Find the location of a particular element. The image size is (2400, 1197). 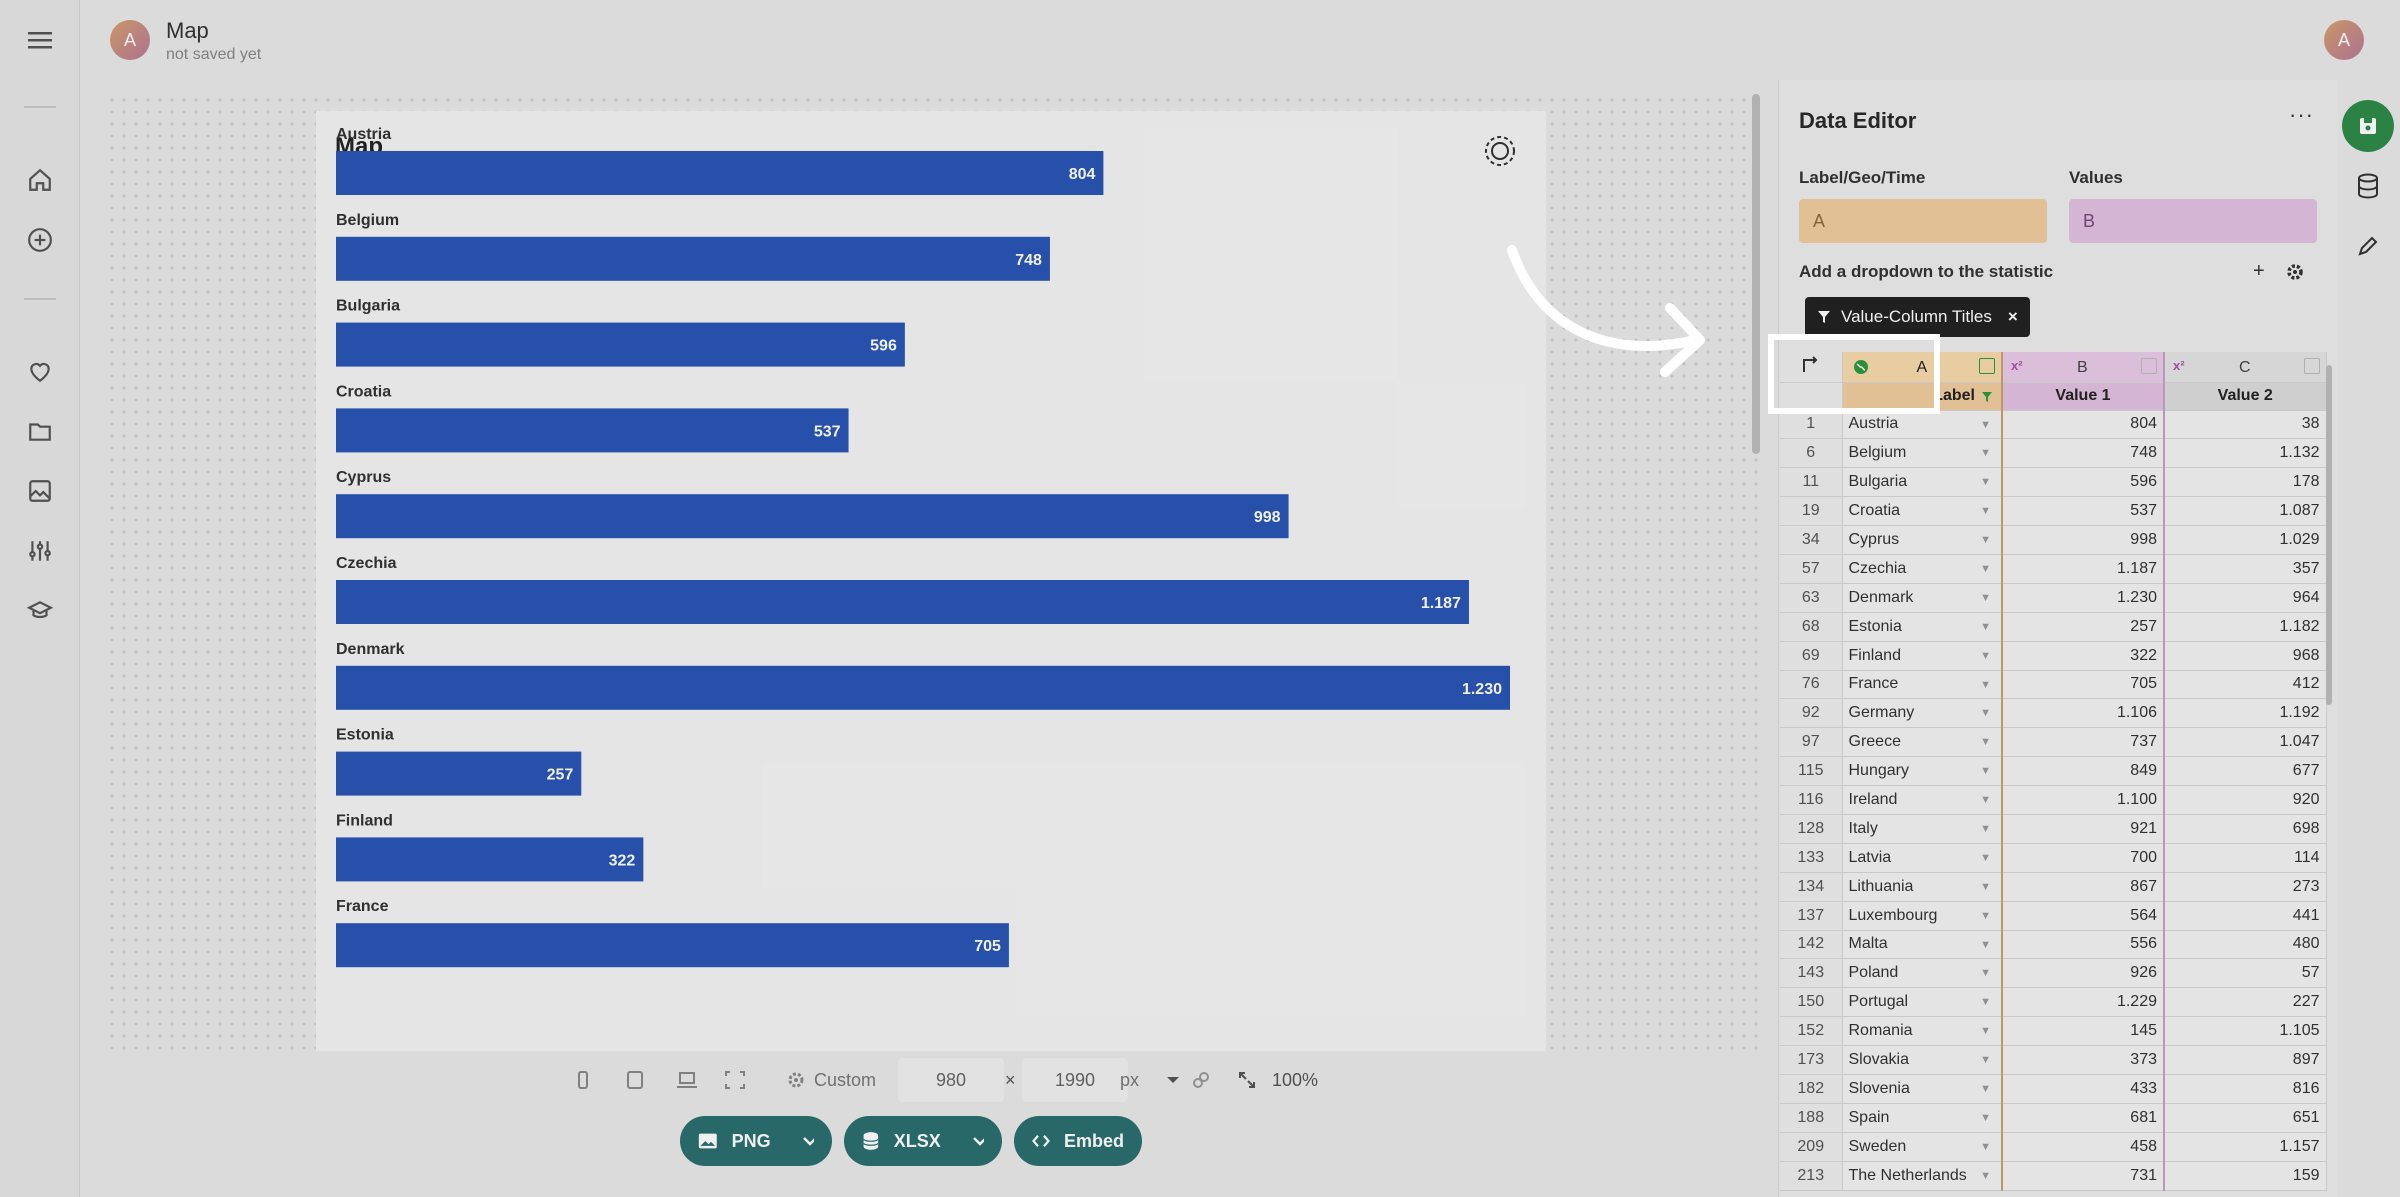

label-cell: Lithuania ▼ is located at coordinates (1922, 887).